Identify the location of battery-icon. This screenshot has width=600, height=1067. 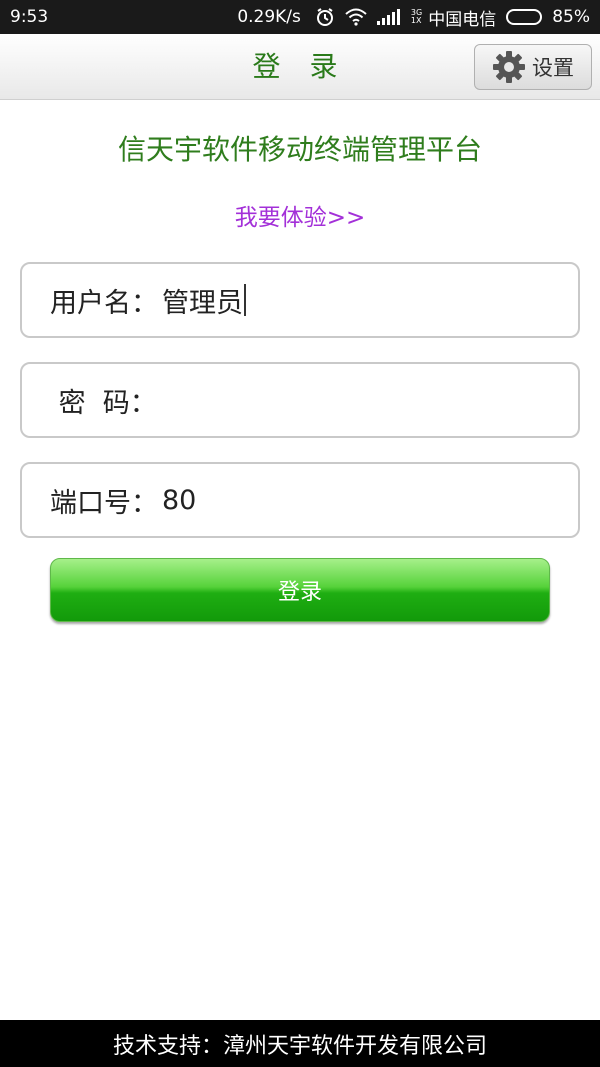
(524, 17).